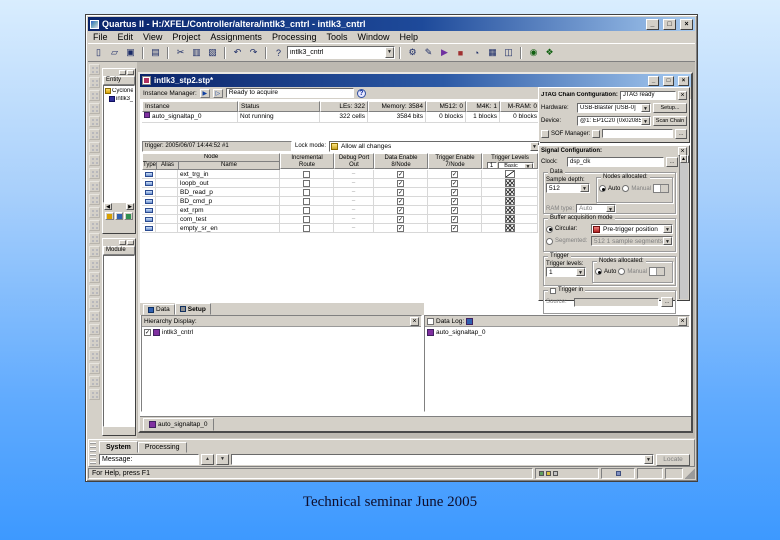 Image resolution: width=780 pixels, height=540 pixels. Describe the element at coordinates (229, 210) in the screenshot. I see `signal-name: ext_rpm` at that location.